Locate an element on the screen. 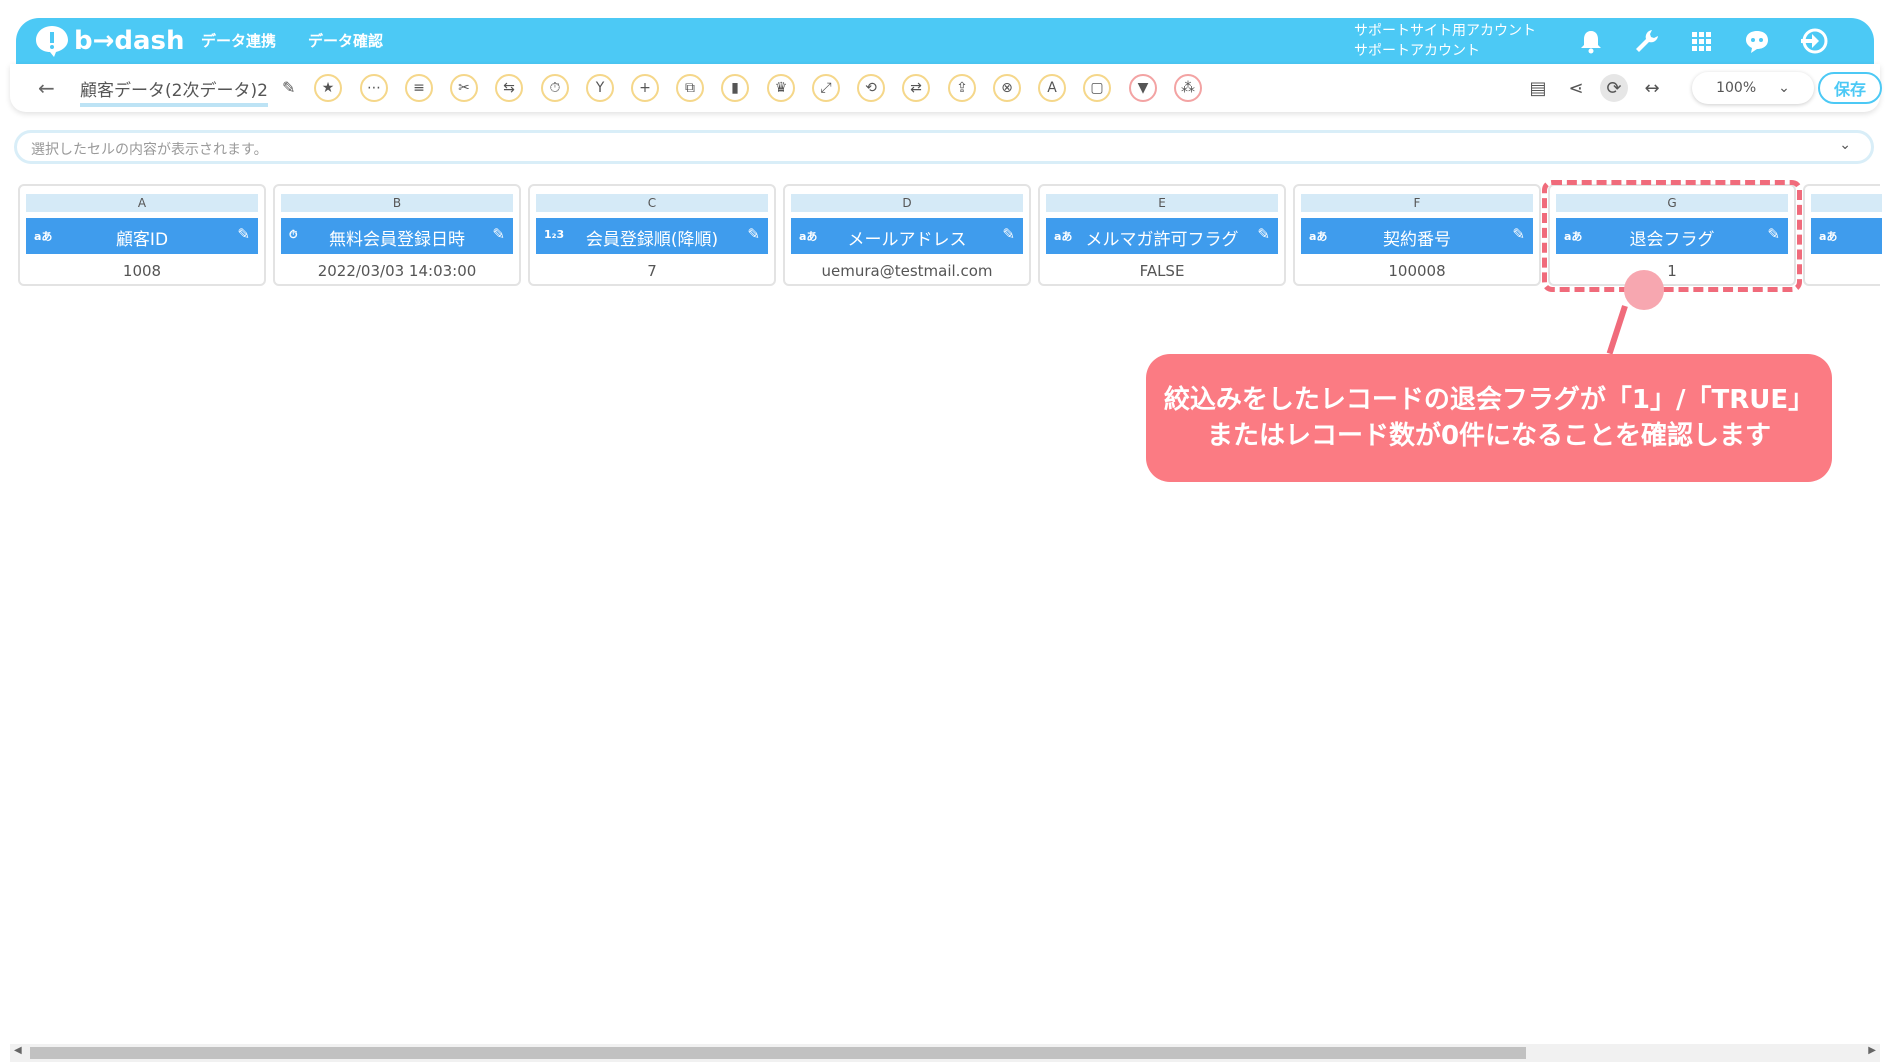 This screenshot has width=1890, height=1063. scrollbar-thumb is located at coordinates (778, 1053).